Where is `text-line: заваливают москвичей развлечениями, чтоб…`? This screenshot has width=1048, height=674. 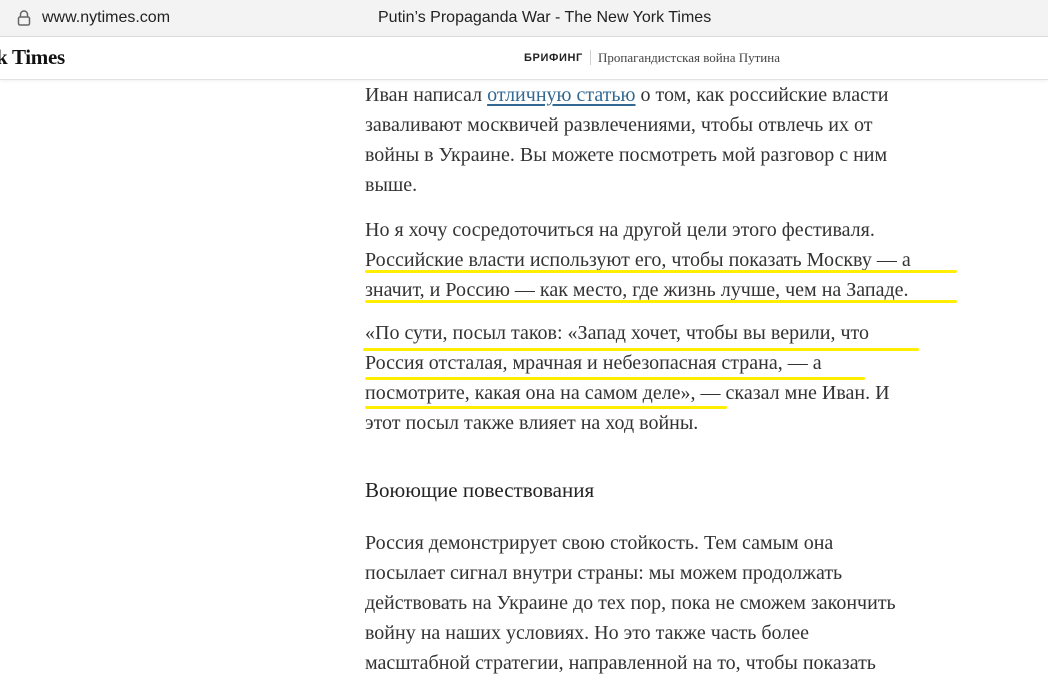 text-line: заваливают москвичей развлечениями, чтоб… is located at coordinates (619, 125).